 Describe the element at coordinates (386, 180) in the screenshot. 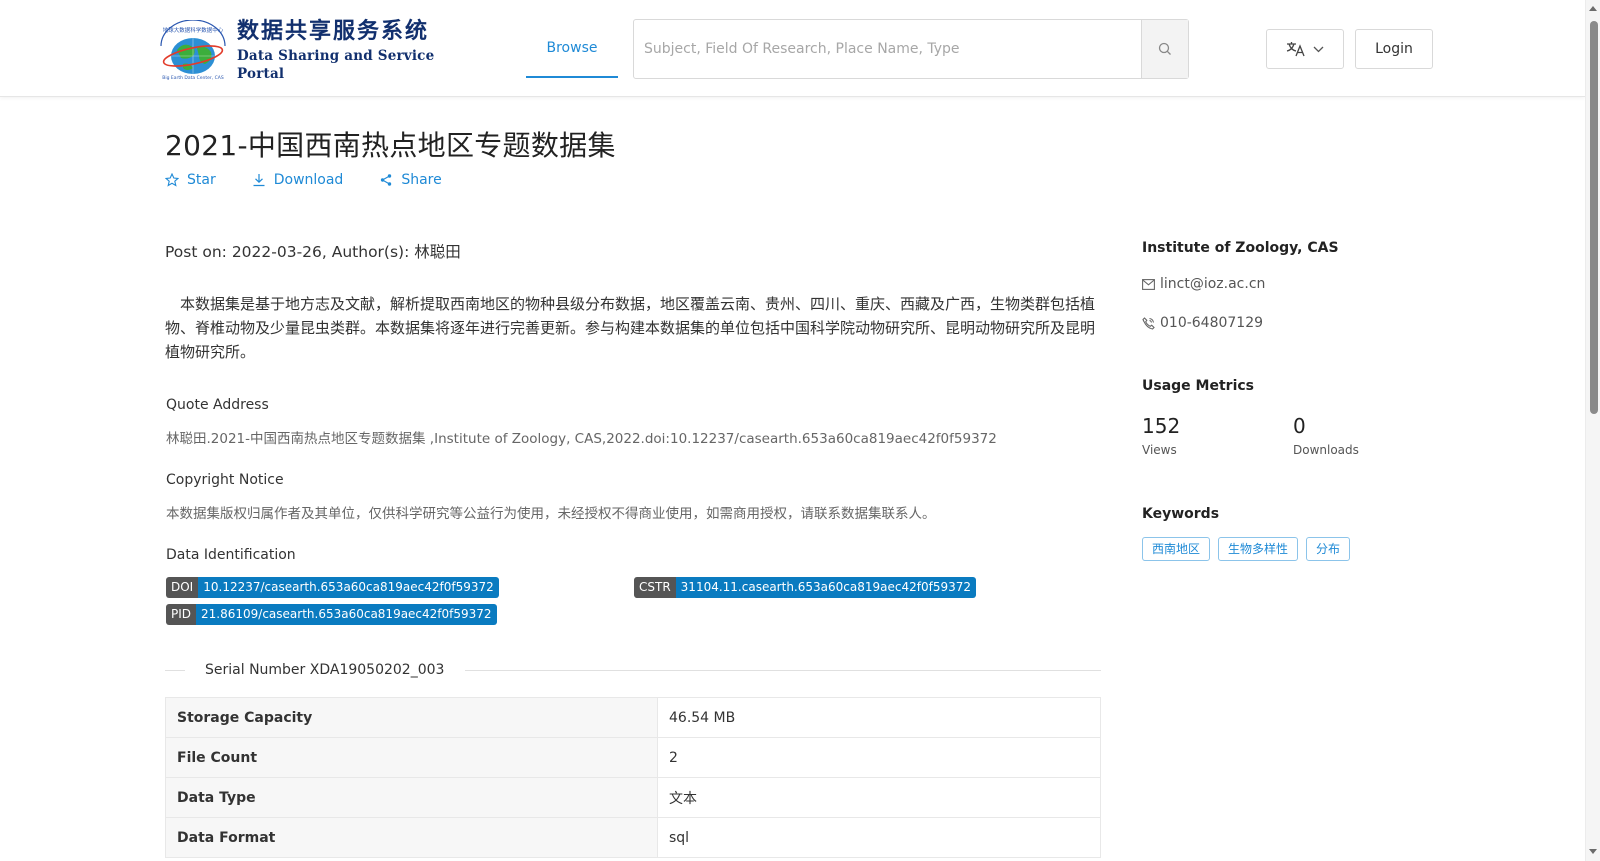

I see `share-icon` at that location.